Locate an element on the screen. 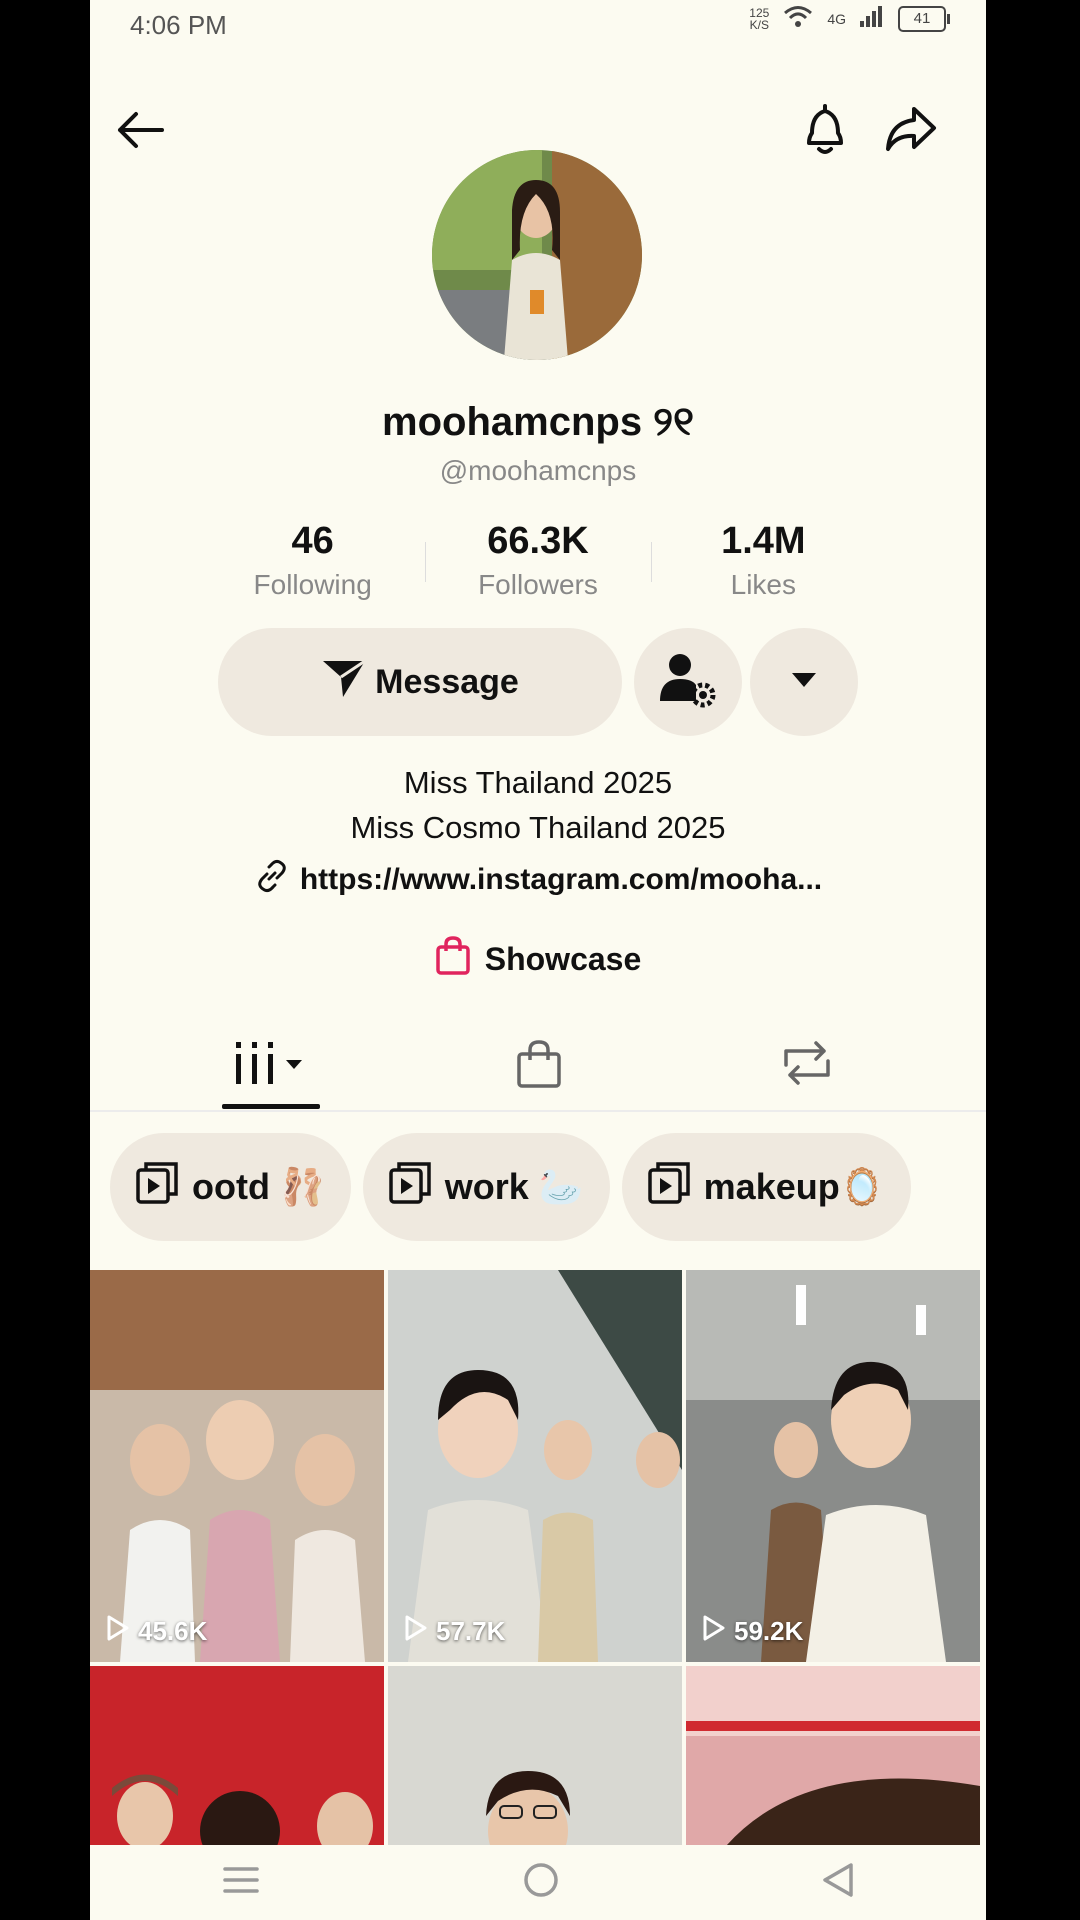 Image resolution: width=1080 pixels, height=1920 pixels. content-tabs is located at coordinates (538, 1066).